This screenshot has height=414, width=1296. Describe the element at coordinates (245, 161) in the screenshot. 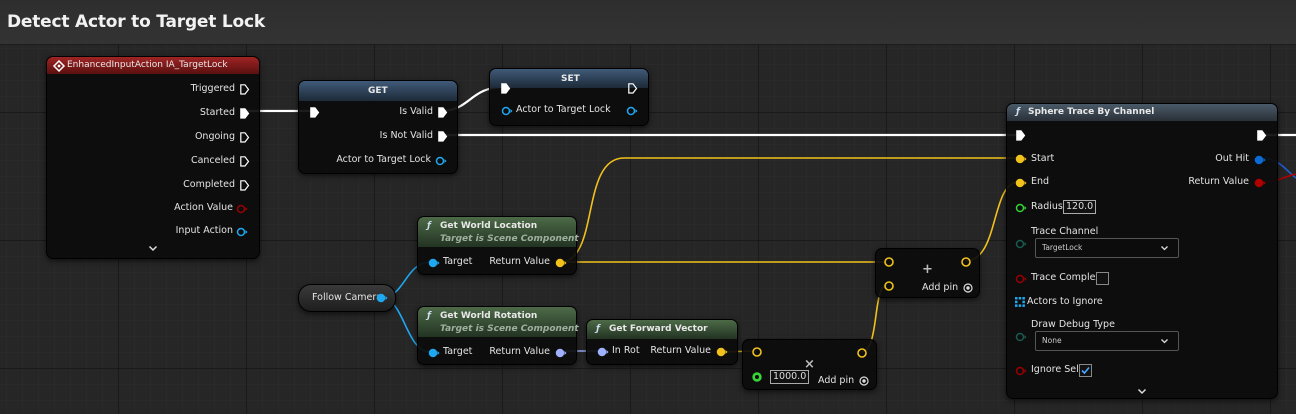

I see `exec-pin-canceled` at that location.